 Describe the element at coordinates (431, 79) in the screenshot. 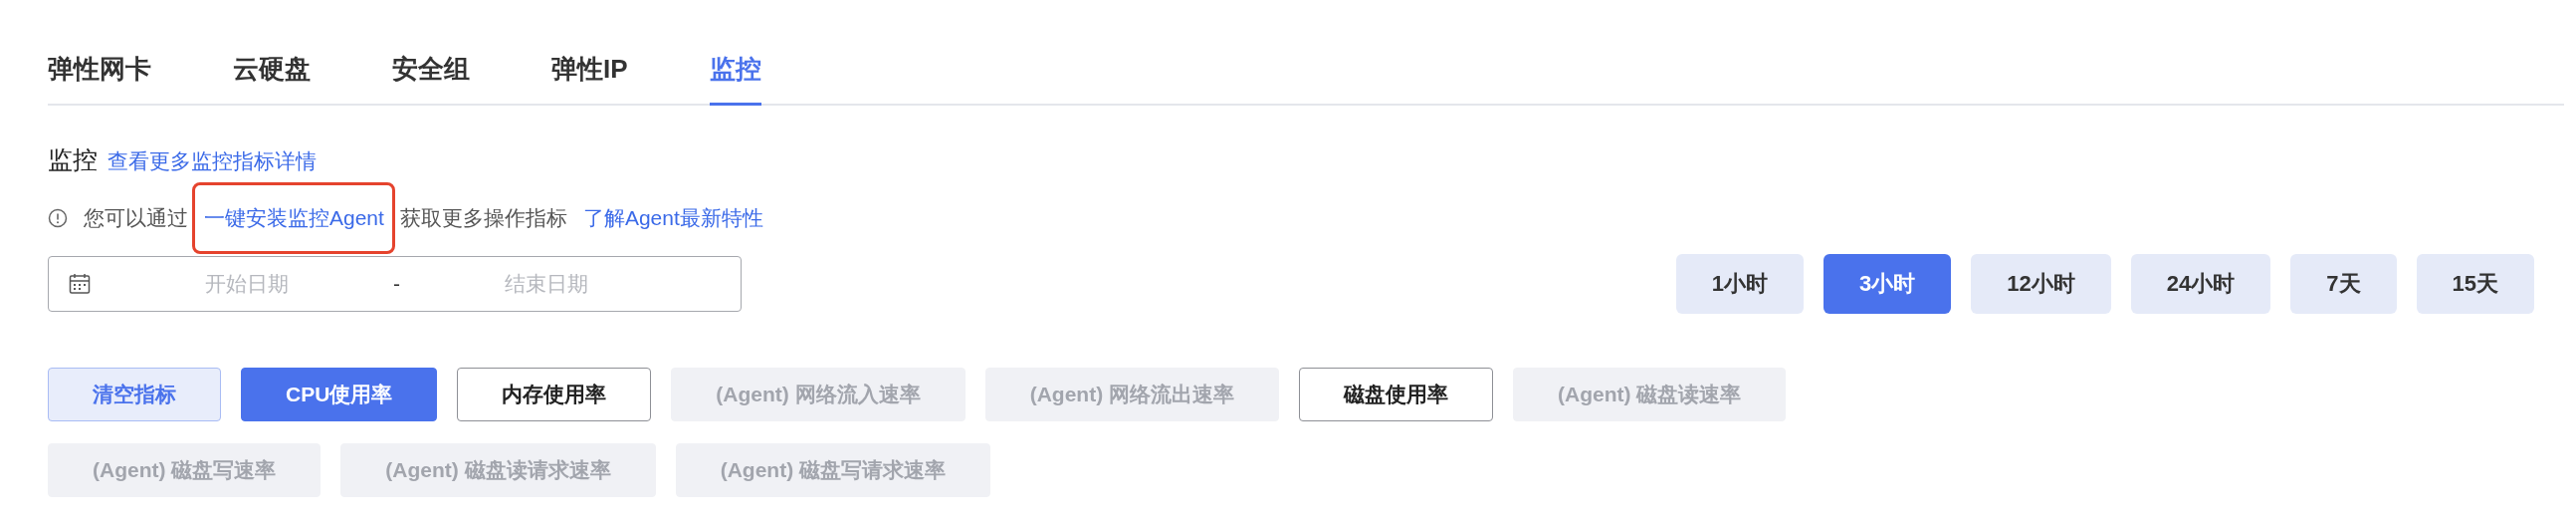

I see `tab: 安全组` at that location.